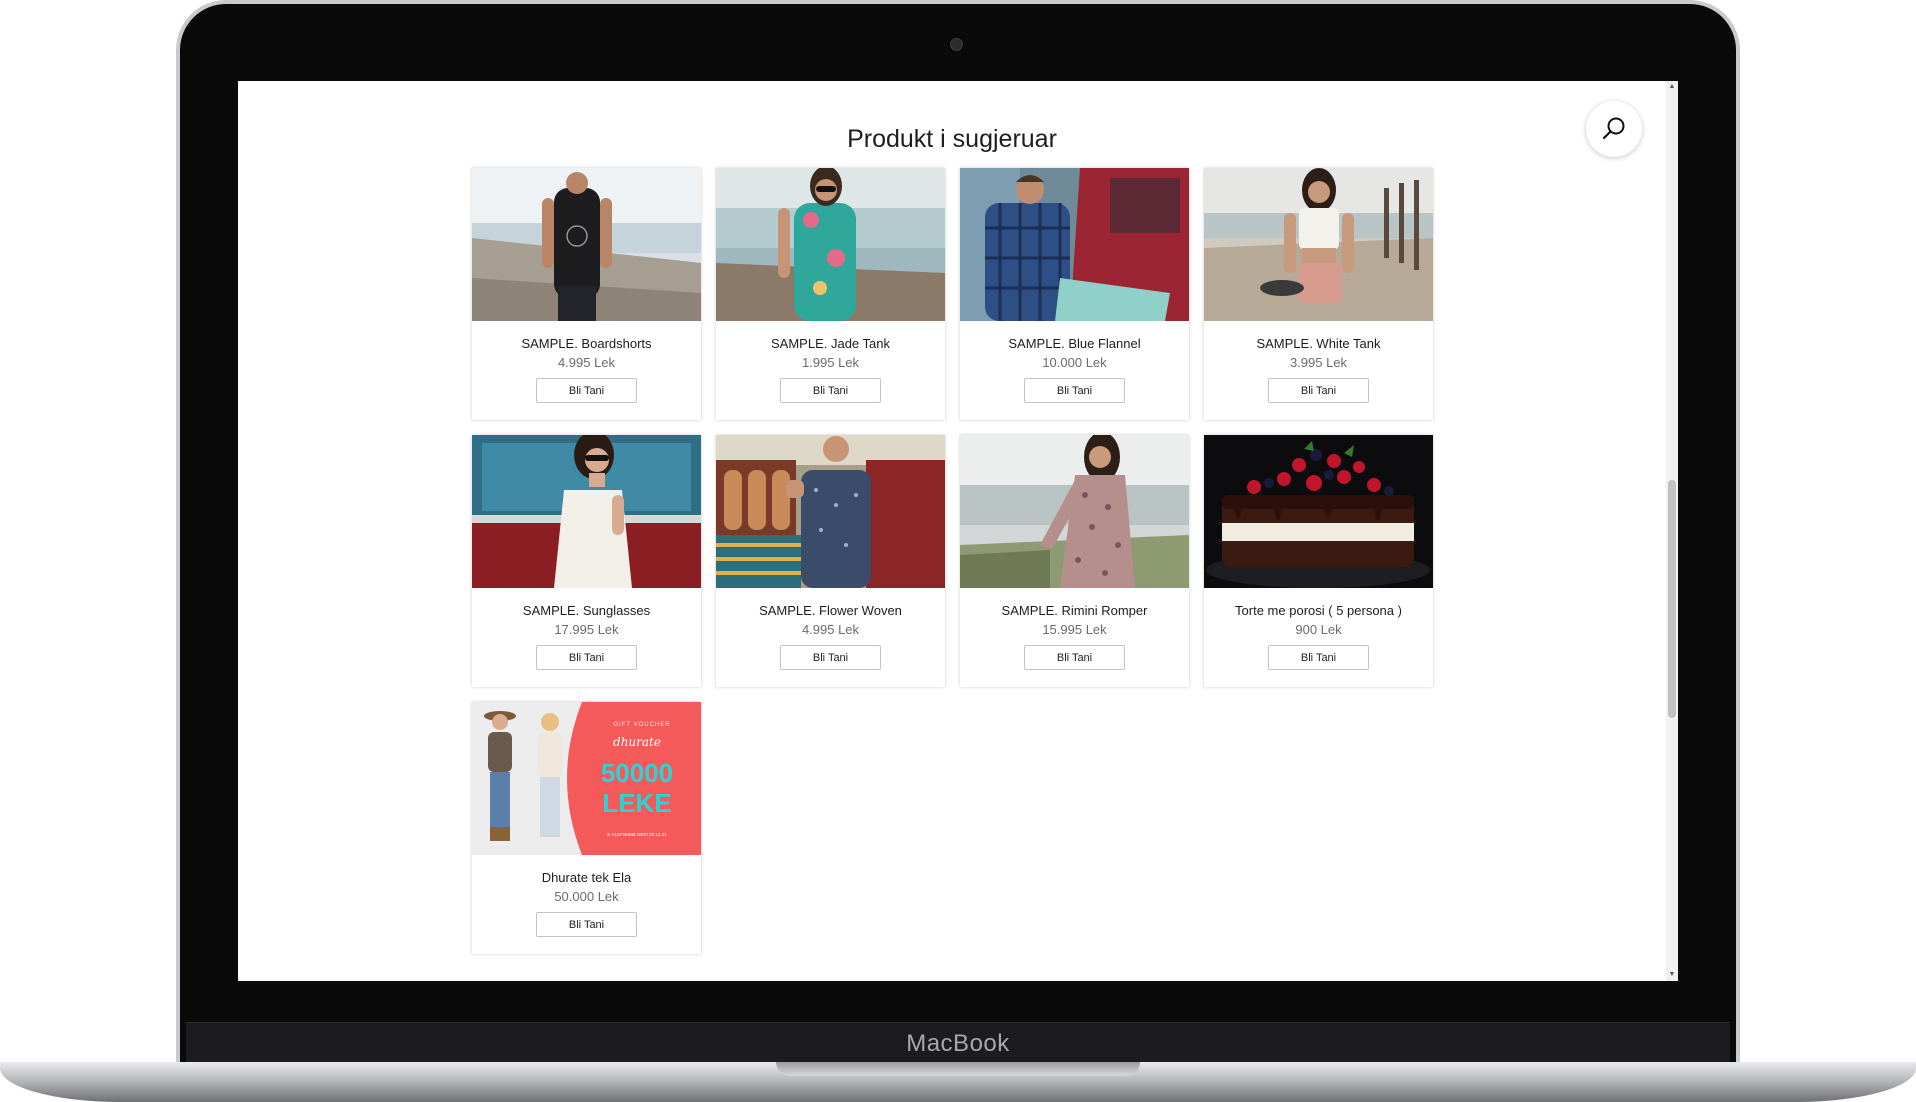 Image resolution: width=1916 pixels, height=1102 pixels. Describe the element at coordinates (830, 343) in the screenshot. I see `product-name: SAMPLE. Jade Tank` at that location.